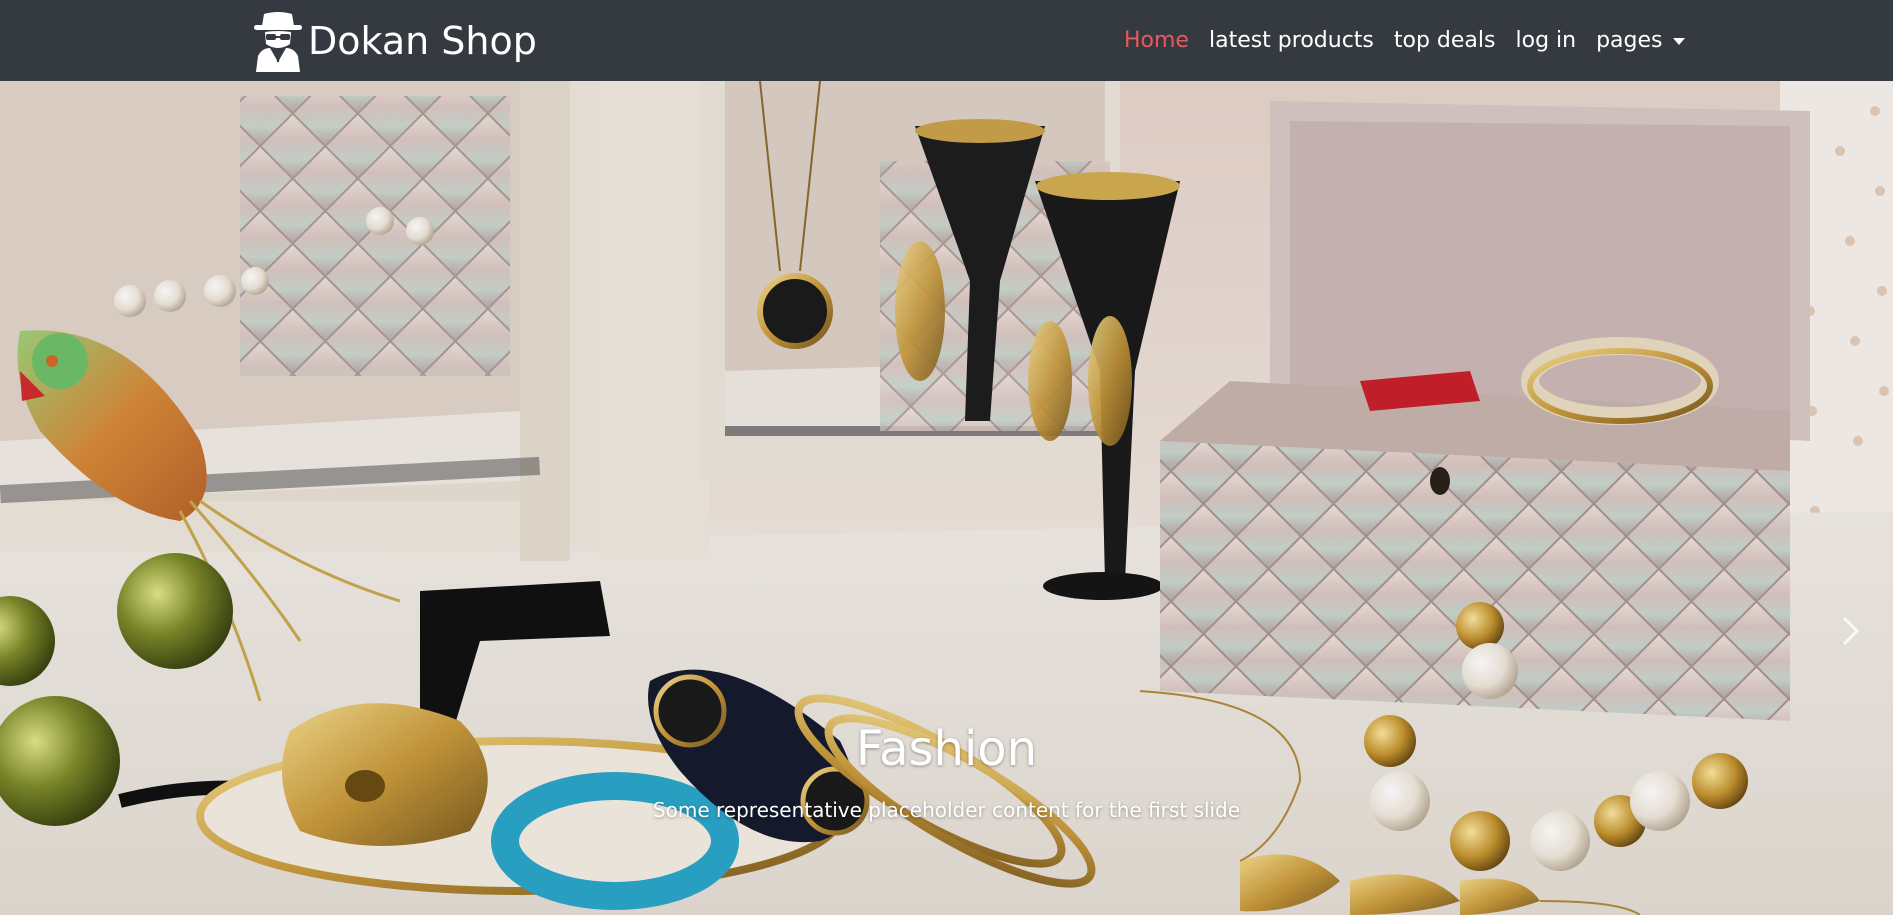 This screenshot has height=915, width=1893. What do you see at coordinates (1445, 40) in the screenshot?
I see `nav-top-deals: top deals` at bounding box center [1445, 40].